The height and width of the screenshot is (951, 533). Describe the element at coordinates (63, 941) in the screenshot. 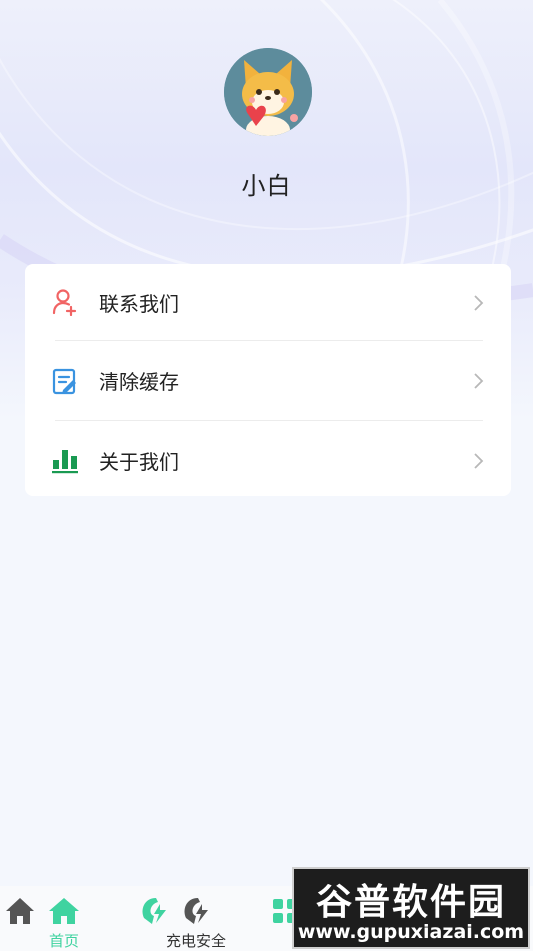

I see `tab-label: 首页` at that location.